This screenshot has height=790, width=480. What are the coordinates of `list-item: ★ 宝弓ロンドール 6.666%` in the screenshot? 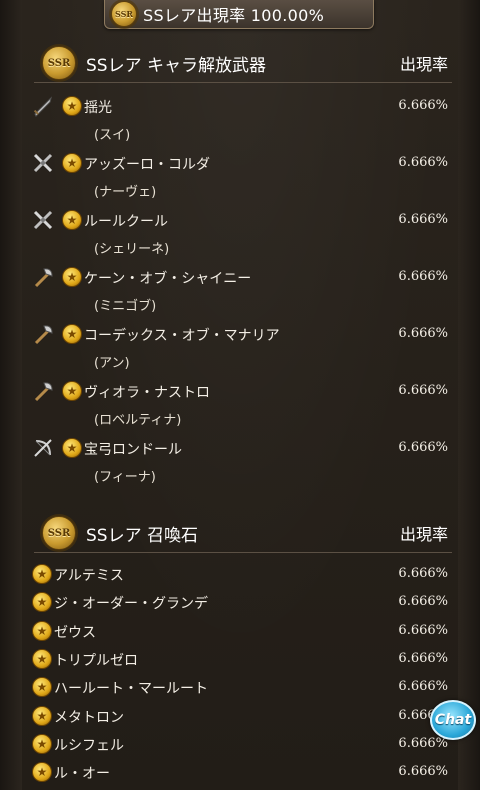 It's located at (240, 448).